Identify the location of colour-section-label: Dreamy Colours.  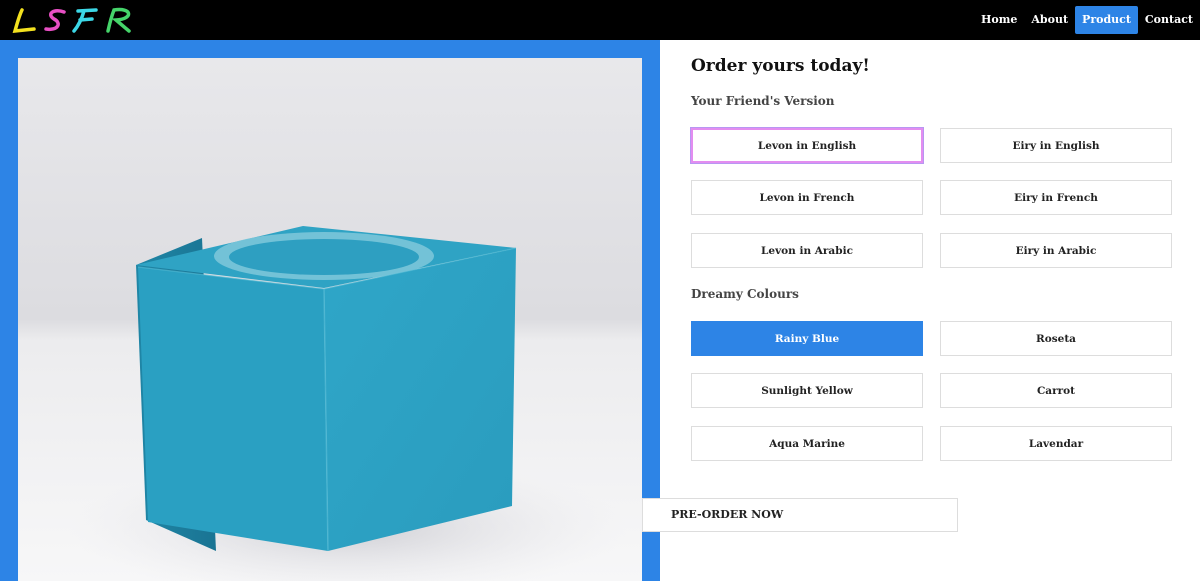
(745, 294).